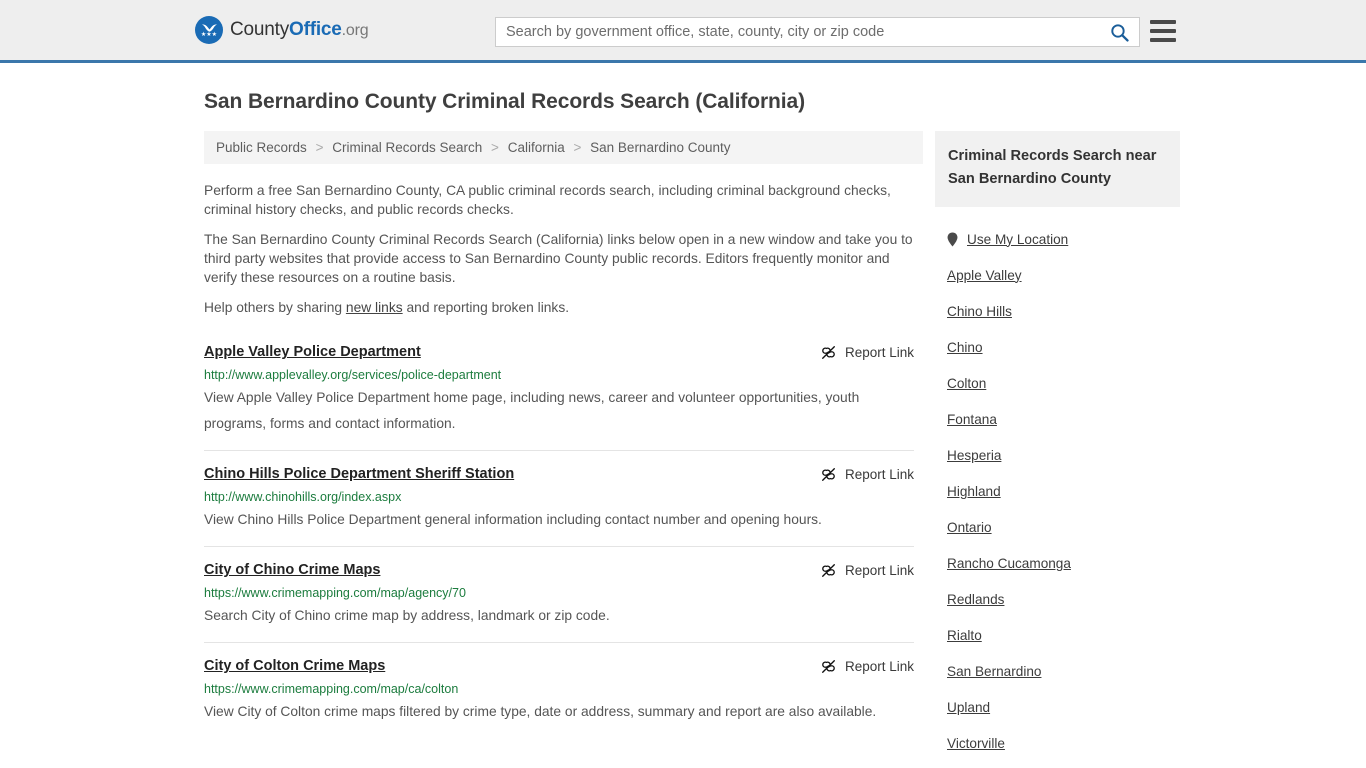 The image size is (1366, 768). What do you see at coordinates (1063, 455) in the screenshot?
I see `sidebar-item-city: Hesperia` at bounding box center [1063, 455].